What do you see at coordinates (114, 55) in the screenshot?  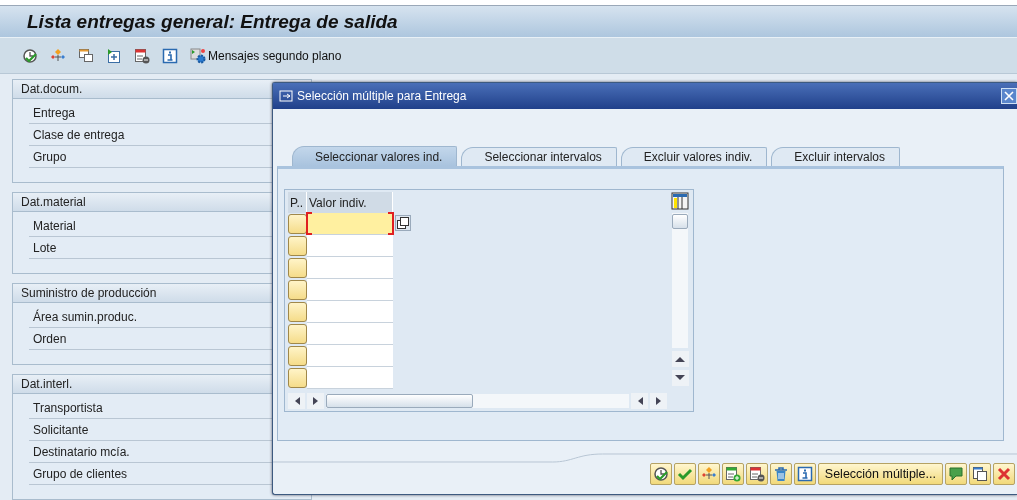 I see `table-plus-icon` at bounding box center [114, 55].